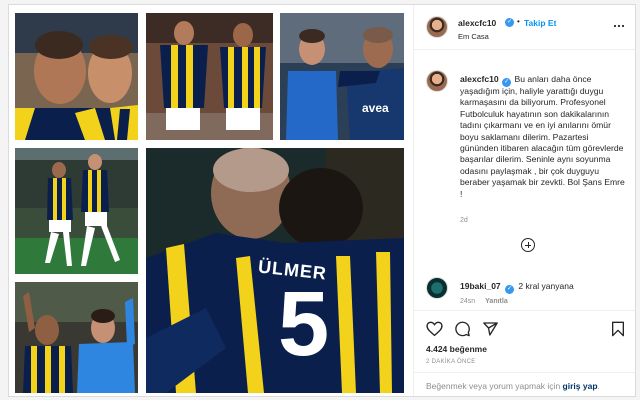 This screenshot has height=400, width=640. What do you see at coordinates (76, 211) in the screenshot?
I see `photo-pitch` at bounding box center [76, 211].